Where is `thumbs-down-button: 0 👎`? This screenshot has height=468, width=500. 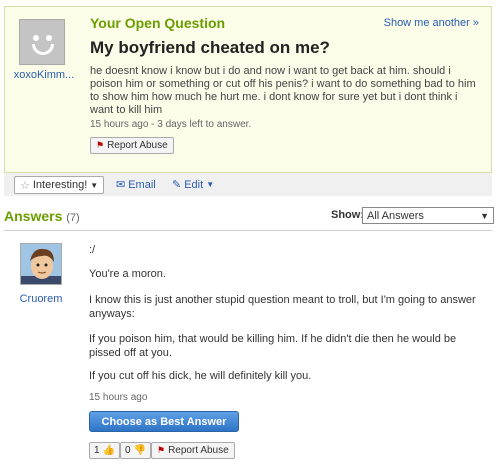
thumbs-down-button: 0 👎 is located at coordinates (136, 450).